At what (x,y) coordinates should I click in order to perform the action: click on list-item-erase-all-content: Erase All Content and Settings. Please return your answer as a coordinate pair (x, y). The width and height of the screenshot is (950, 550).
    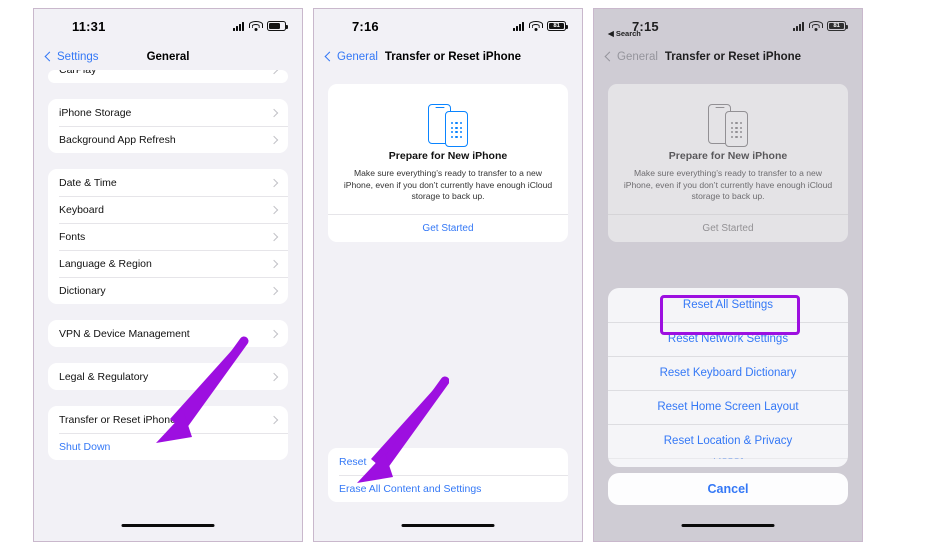
    Looking at the image, I should click on (448, 488).